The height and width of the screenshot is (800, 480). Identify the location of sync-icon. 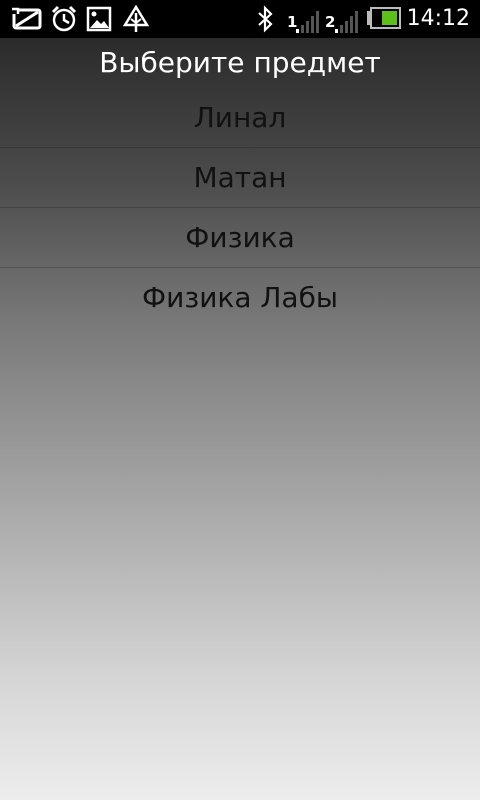
(136, 18).